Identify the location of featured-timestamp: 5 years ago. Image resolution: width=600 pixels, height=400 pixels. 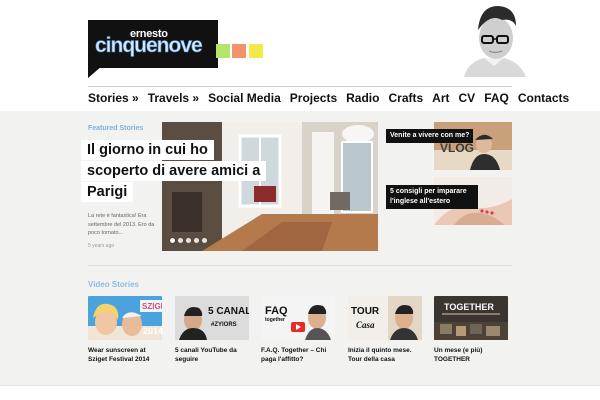
(101, 246).